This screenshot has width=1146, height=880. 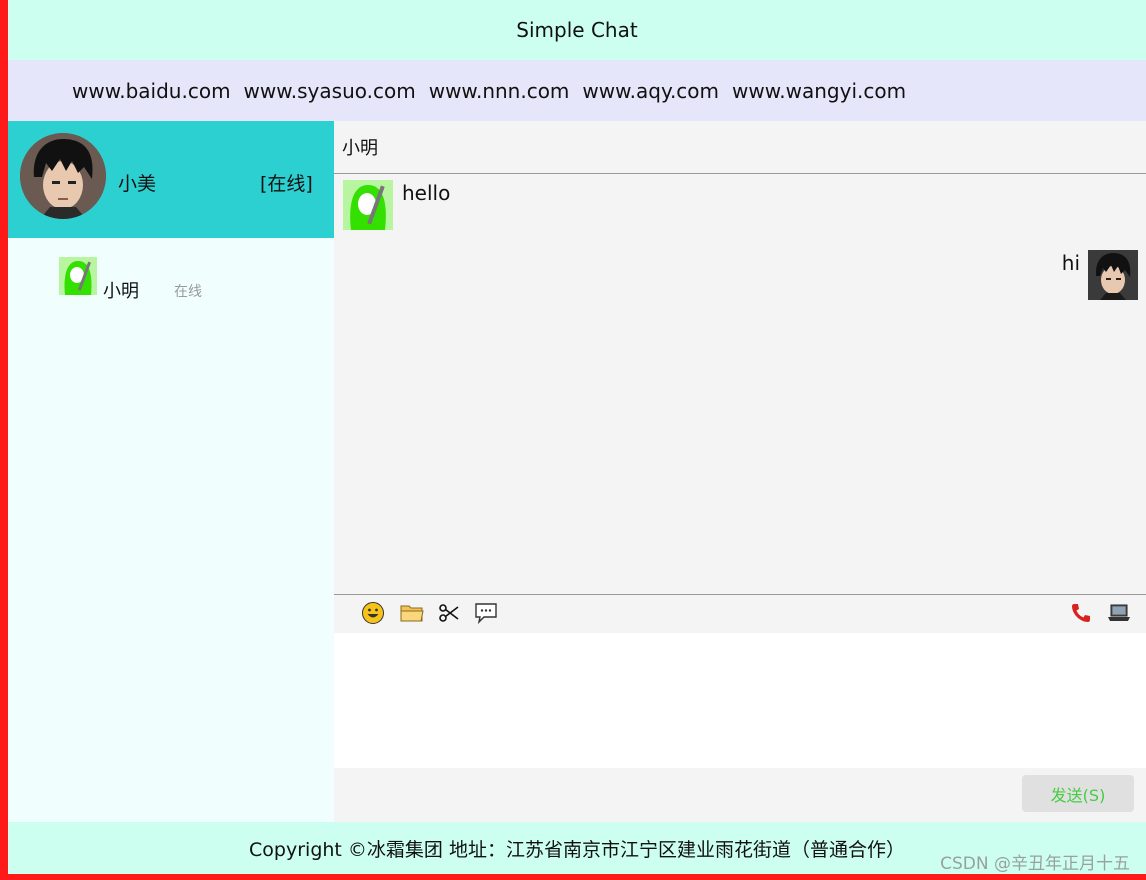 I want to click on current-user-status: [在线], so click(x=286, y=184).